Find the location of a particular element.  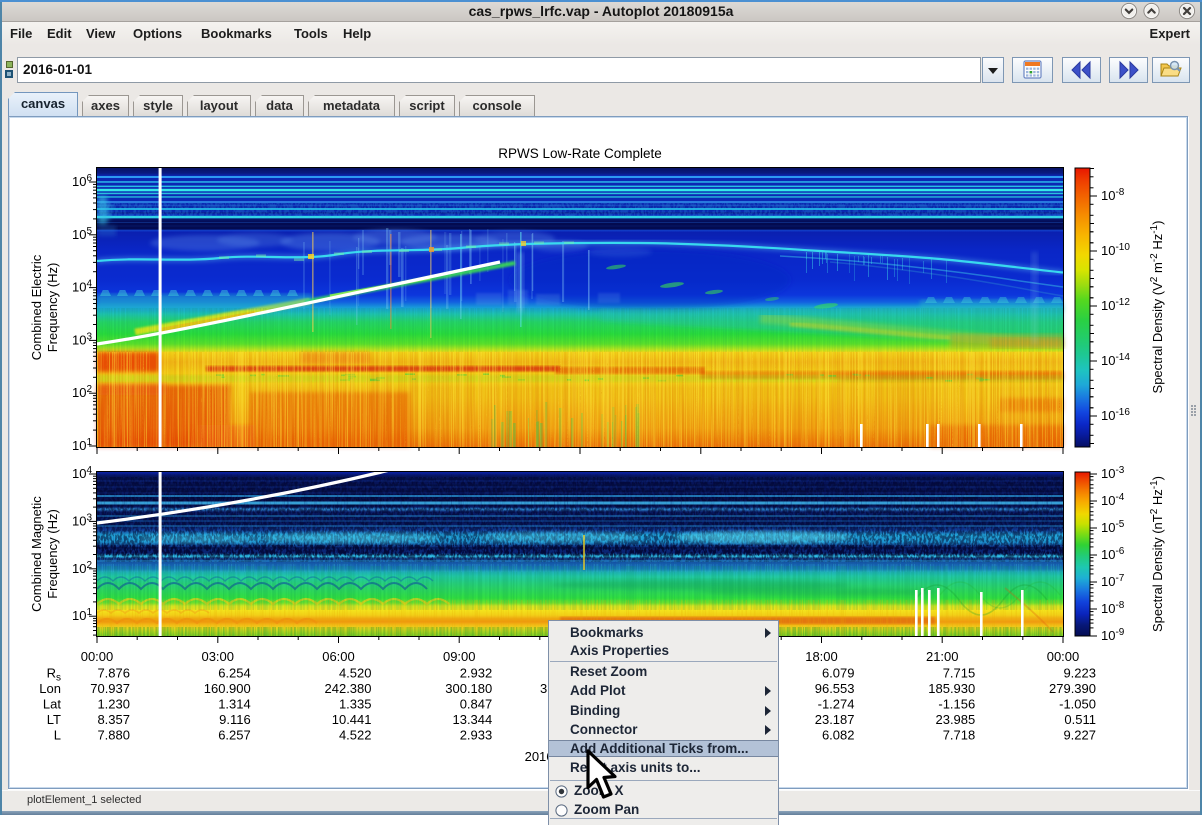

svg-text: LT is located at coordinates (54, 719).